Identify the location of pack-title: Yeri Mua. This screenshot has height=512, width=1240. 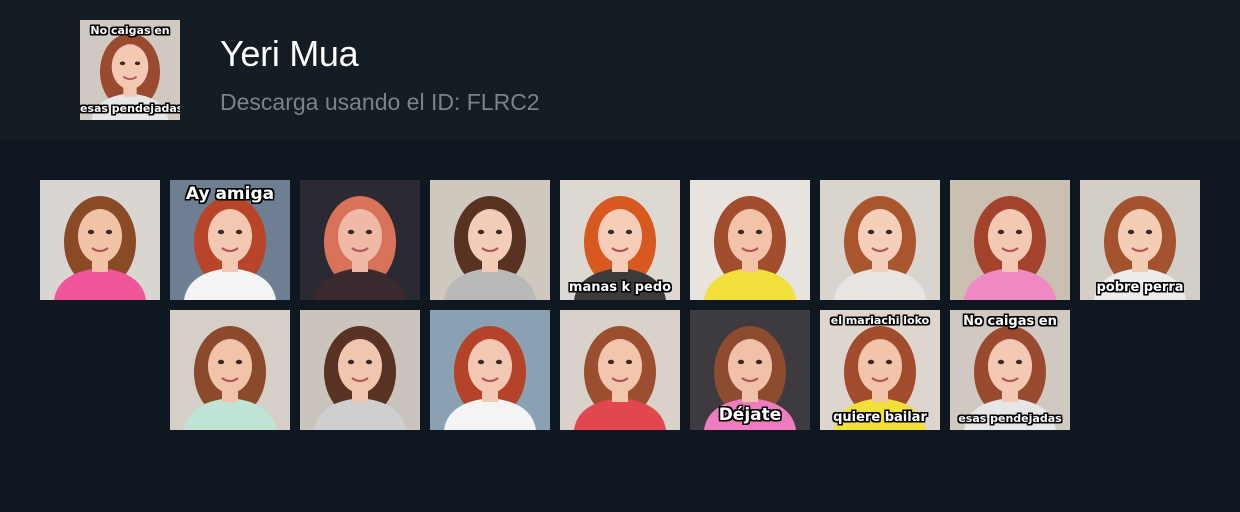
(289, 53).